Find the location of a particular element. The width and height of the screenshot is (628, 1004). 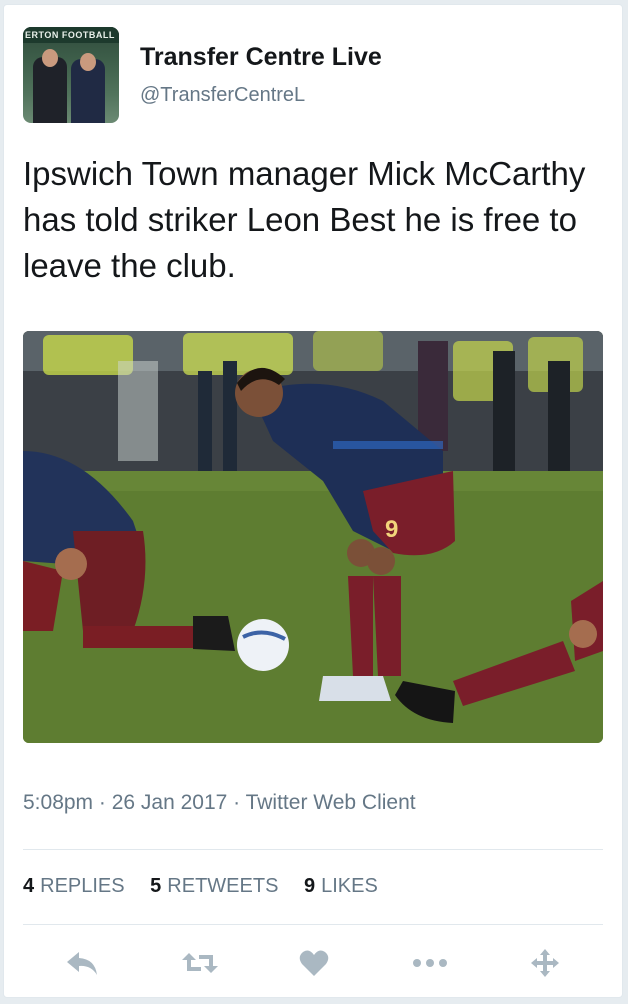

reply-icon is located at coordinates (82, 963).